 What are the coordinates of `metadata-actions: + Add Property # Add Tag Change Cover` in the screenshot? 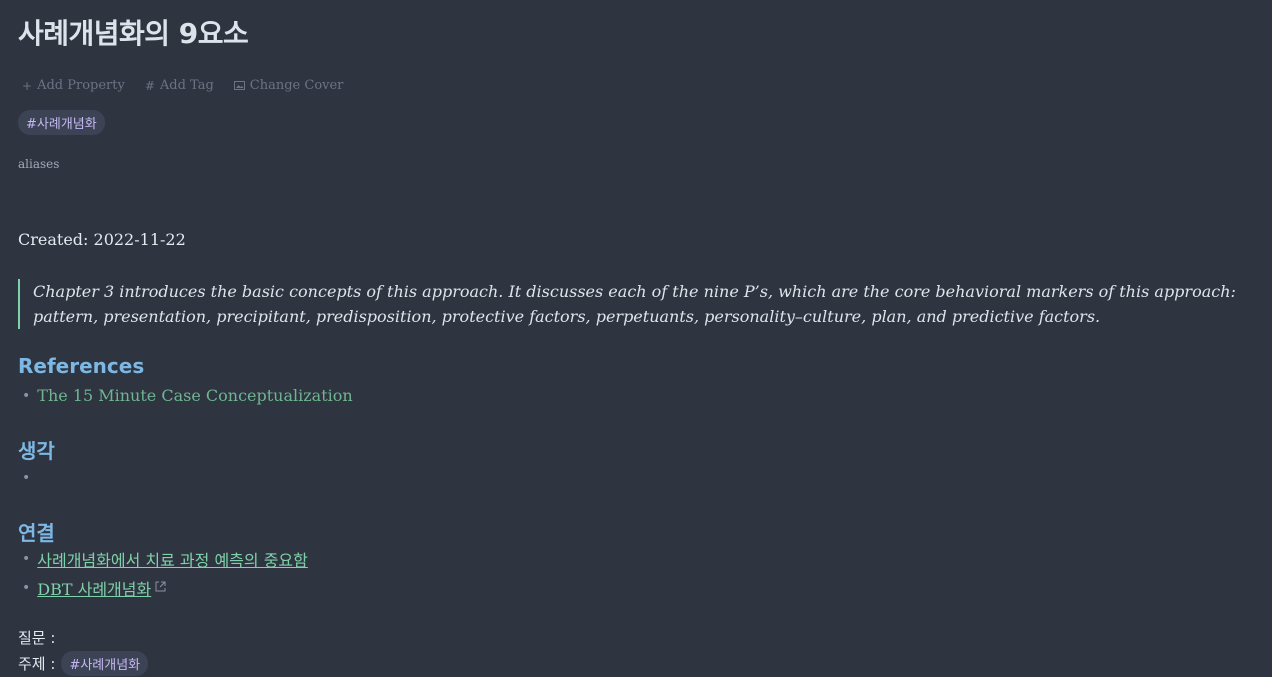 It's located at (182, 85).